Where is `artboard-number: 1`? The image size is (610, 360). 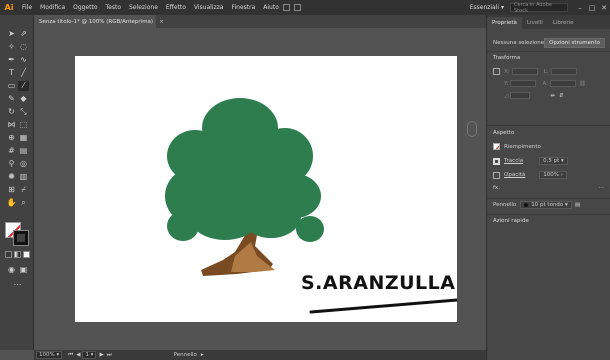
artboard-number: 1 is located at coordinates (87, 355).